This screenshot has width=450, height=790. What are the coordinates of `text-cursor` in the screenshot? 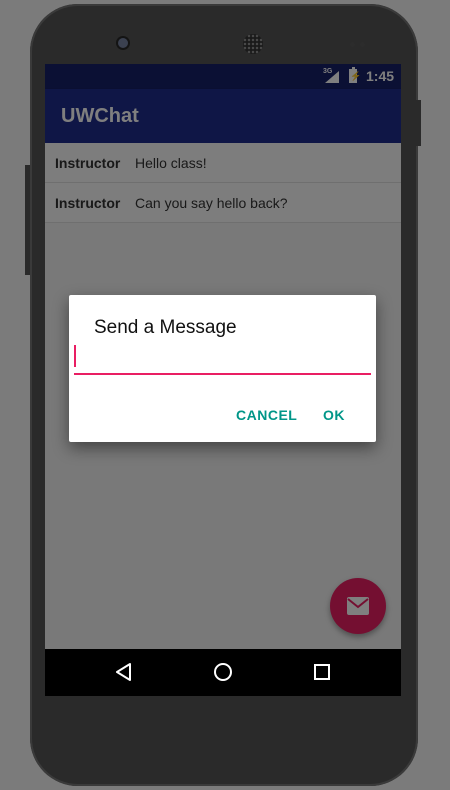 It's located at (75, 356).